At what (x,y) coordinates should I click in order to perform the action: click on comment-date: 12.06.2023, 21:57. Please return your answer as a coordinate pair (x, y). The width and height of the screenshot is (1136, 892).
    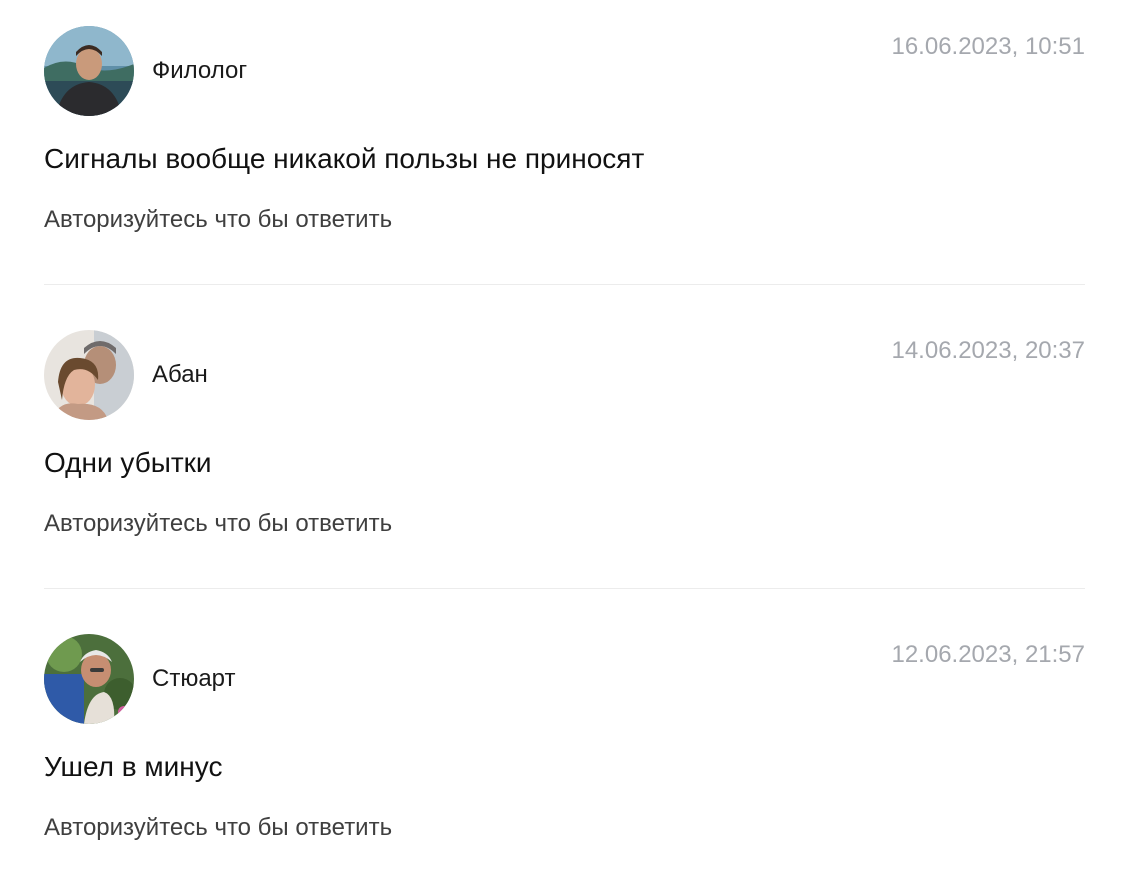
    Looking at the image, I should click on (988, 654).